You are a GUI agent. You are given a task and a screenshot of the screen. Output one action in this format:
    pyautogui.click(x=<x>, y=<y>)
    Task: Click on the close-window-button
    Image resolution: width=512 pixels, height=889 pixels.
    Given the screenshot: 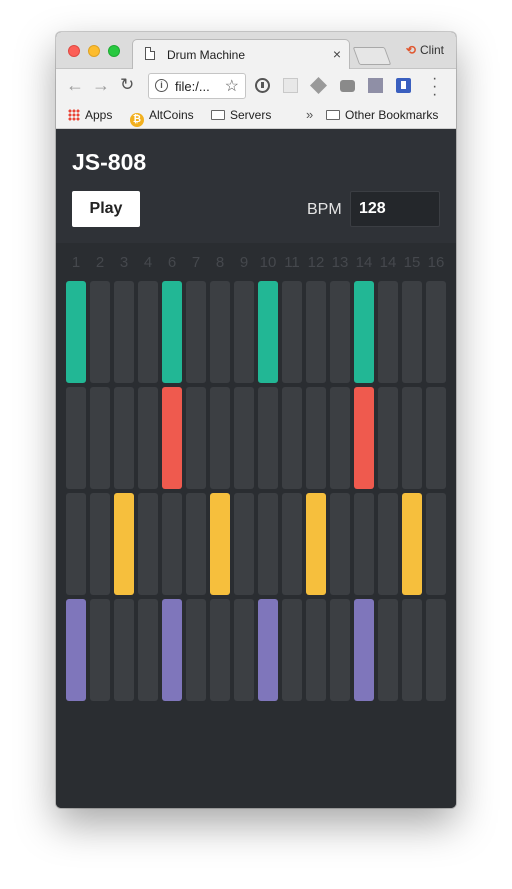 What is the action you would take?
    pyautogui.click(x=74, y=51)
    